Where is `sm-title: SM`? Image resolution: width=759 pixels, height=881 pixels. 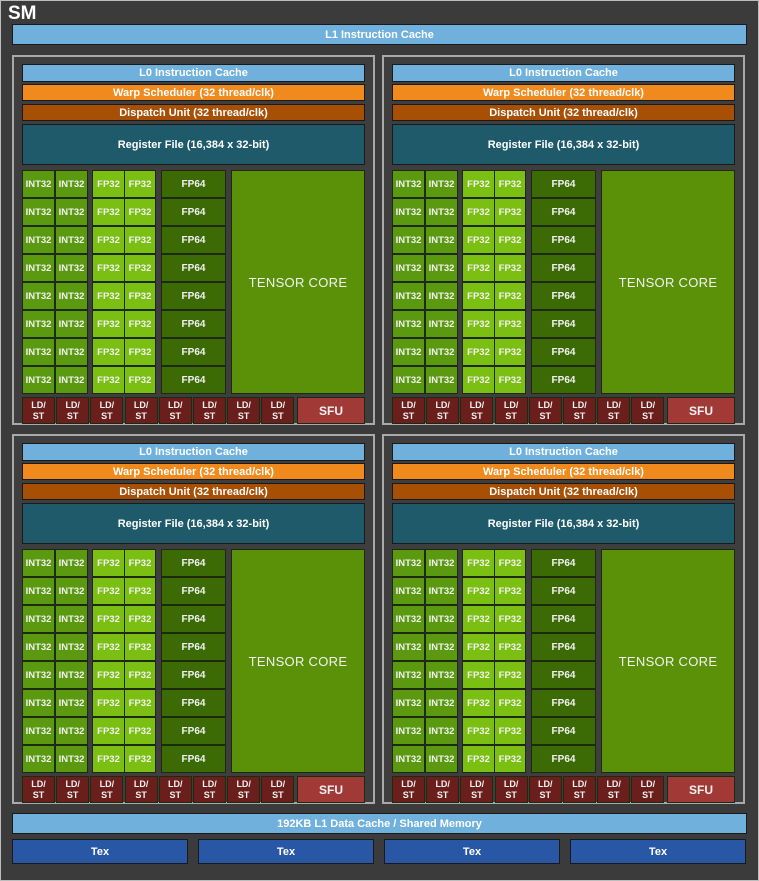 sm-title: SM is located at coordinates (22, 13).